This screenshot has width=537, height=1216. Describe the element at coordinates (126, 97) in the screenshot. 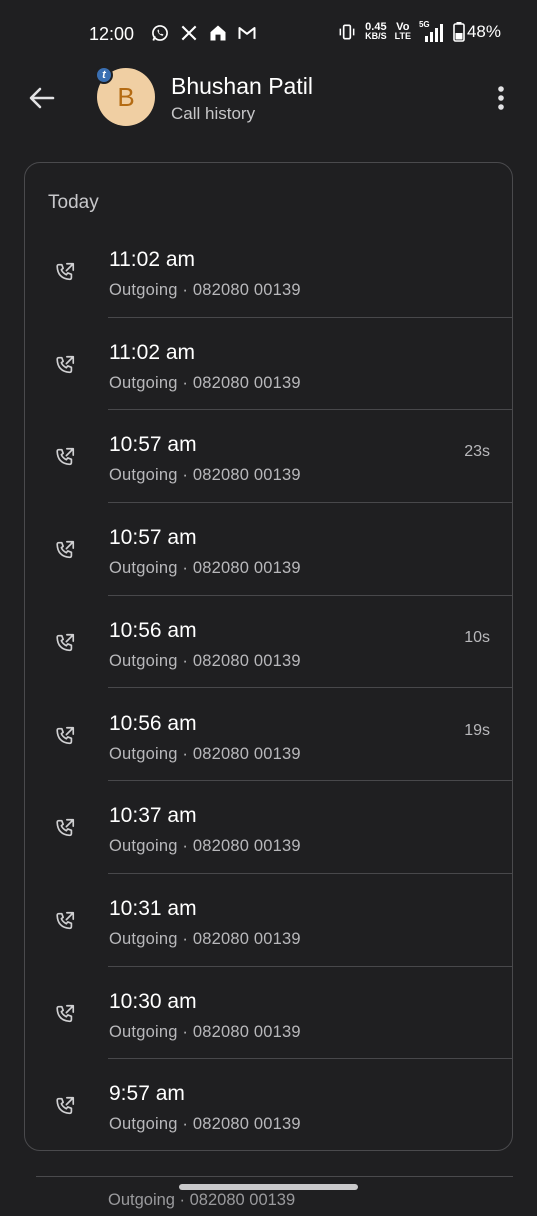

I see `contact-avatar: B t` at that location.